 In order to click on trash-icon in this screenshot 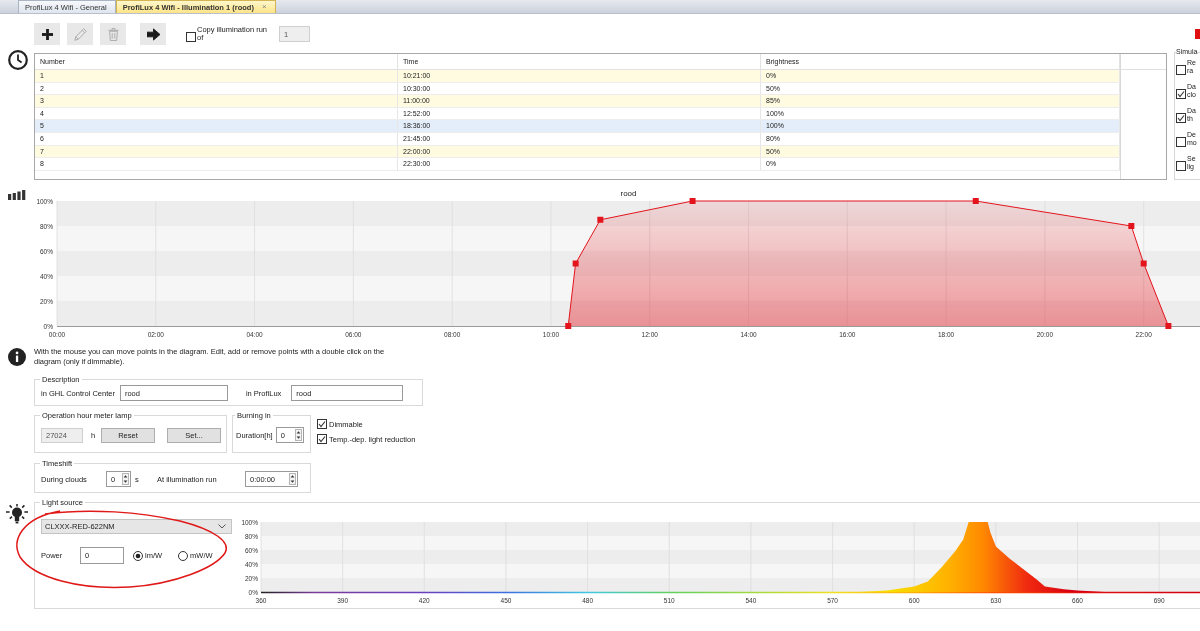, I will do `click(113, 34)`.